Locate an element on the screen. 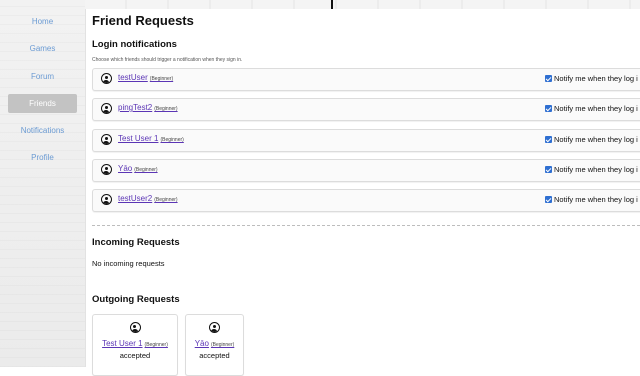 The image size is (640, 376). page-title: Friend Requests is located at coordinates (143, 20).